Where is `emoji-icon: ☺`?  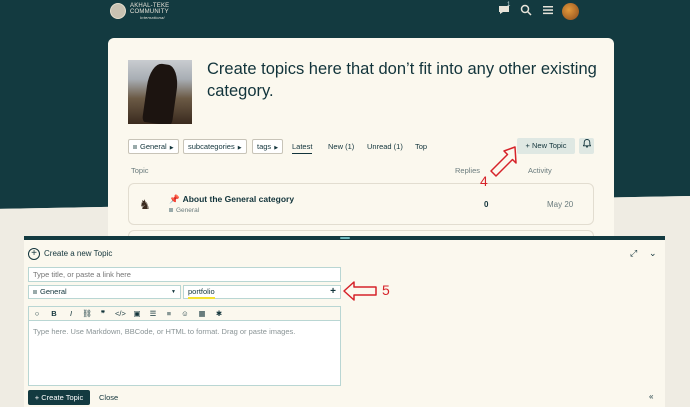 emoji-icon: ☺ is located at coordinates (185, 313).